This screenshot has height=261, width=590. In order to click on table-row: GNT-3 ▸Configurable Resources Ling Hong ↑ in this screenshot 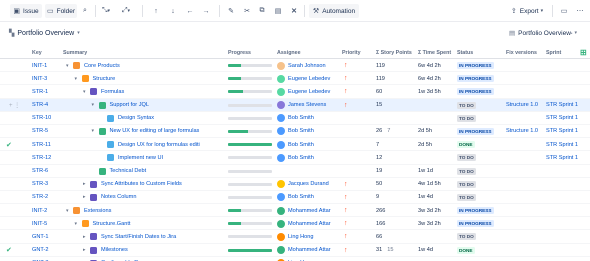, I will do `click(295, 259)`.